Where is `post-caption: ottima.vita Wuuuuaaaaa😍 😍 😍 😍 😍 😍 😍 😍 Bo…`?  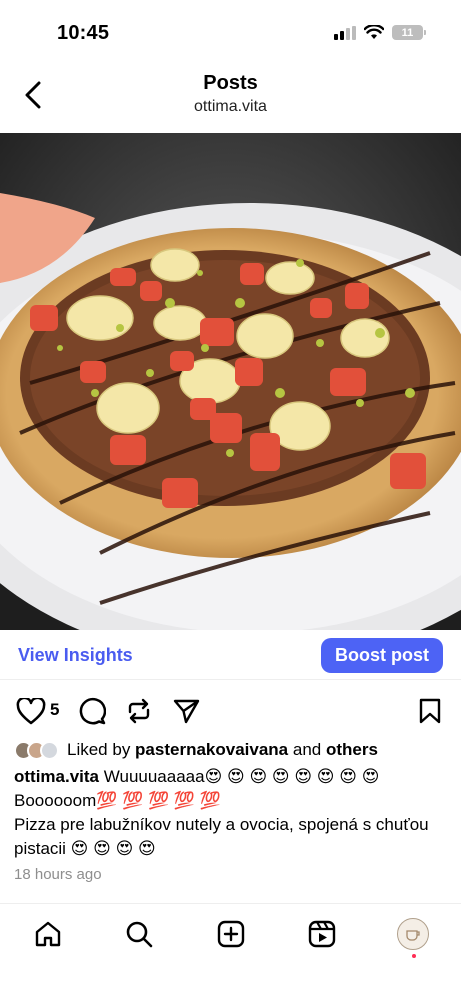 post-caption: ottima.vita Wuuuuaaaaa😍 😍 😍 😍 😍 😍 😍 😍 Bo… is located at coordinates (232, 813).